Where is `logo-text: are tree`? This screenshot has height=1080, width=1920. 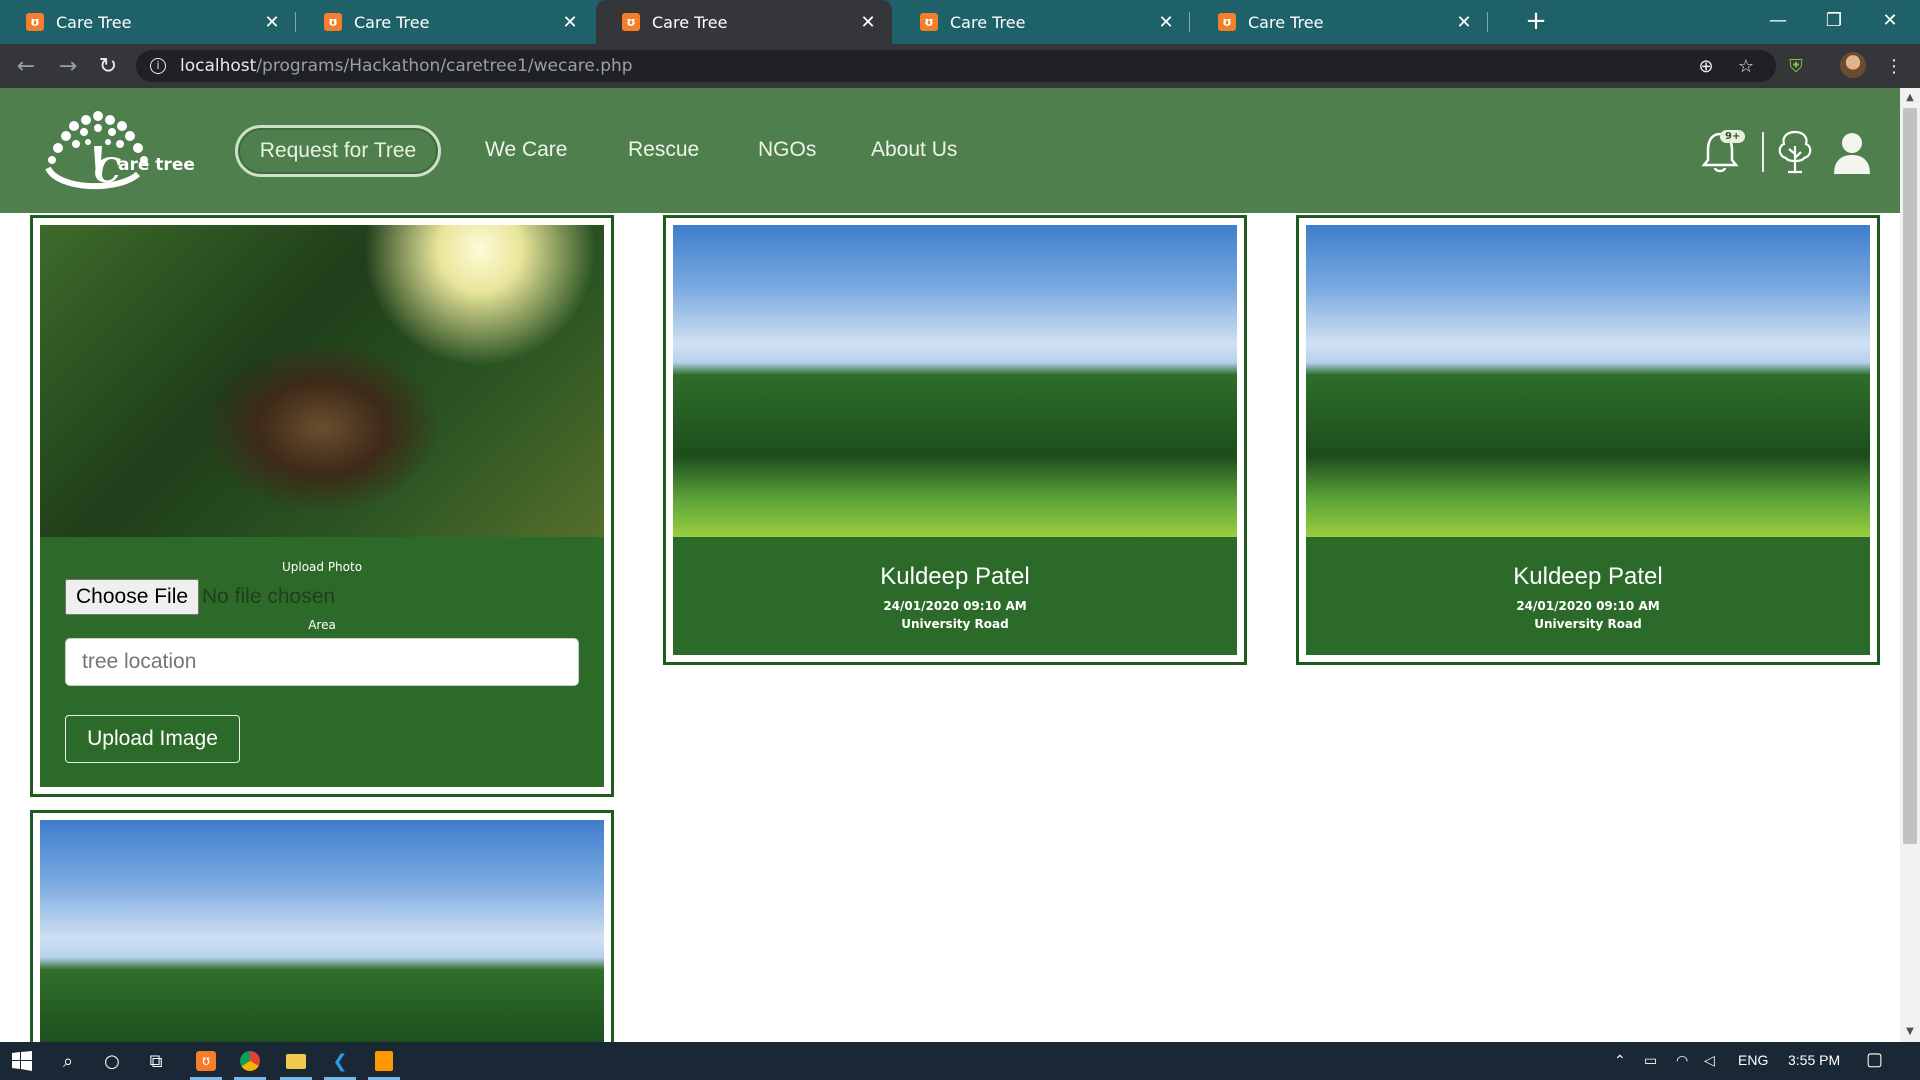
logo-text: are tree is located at coordinates (156, 165).